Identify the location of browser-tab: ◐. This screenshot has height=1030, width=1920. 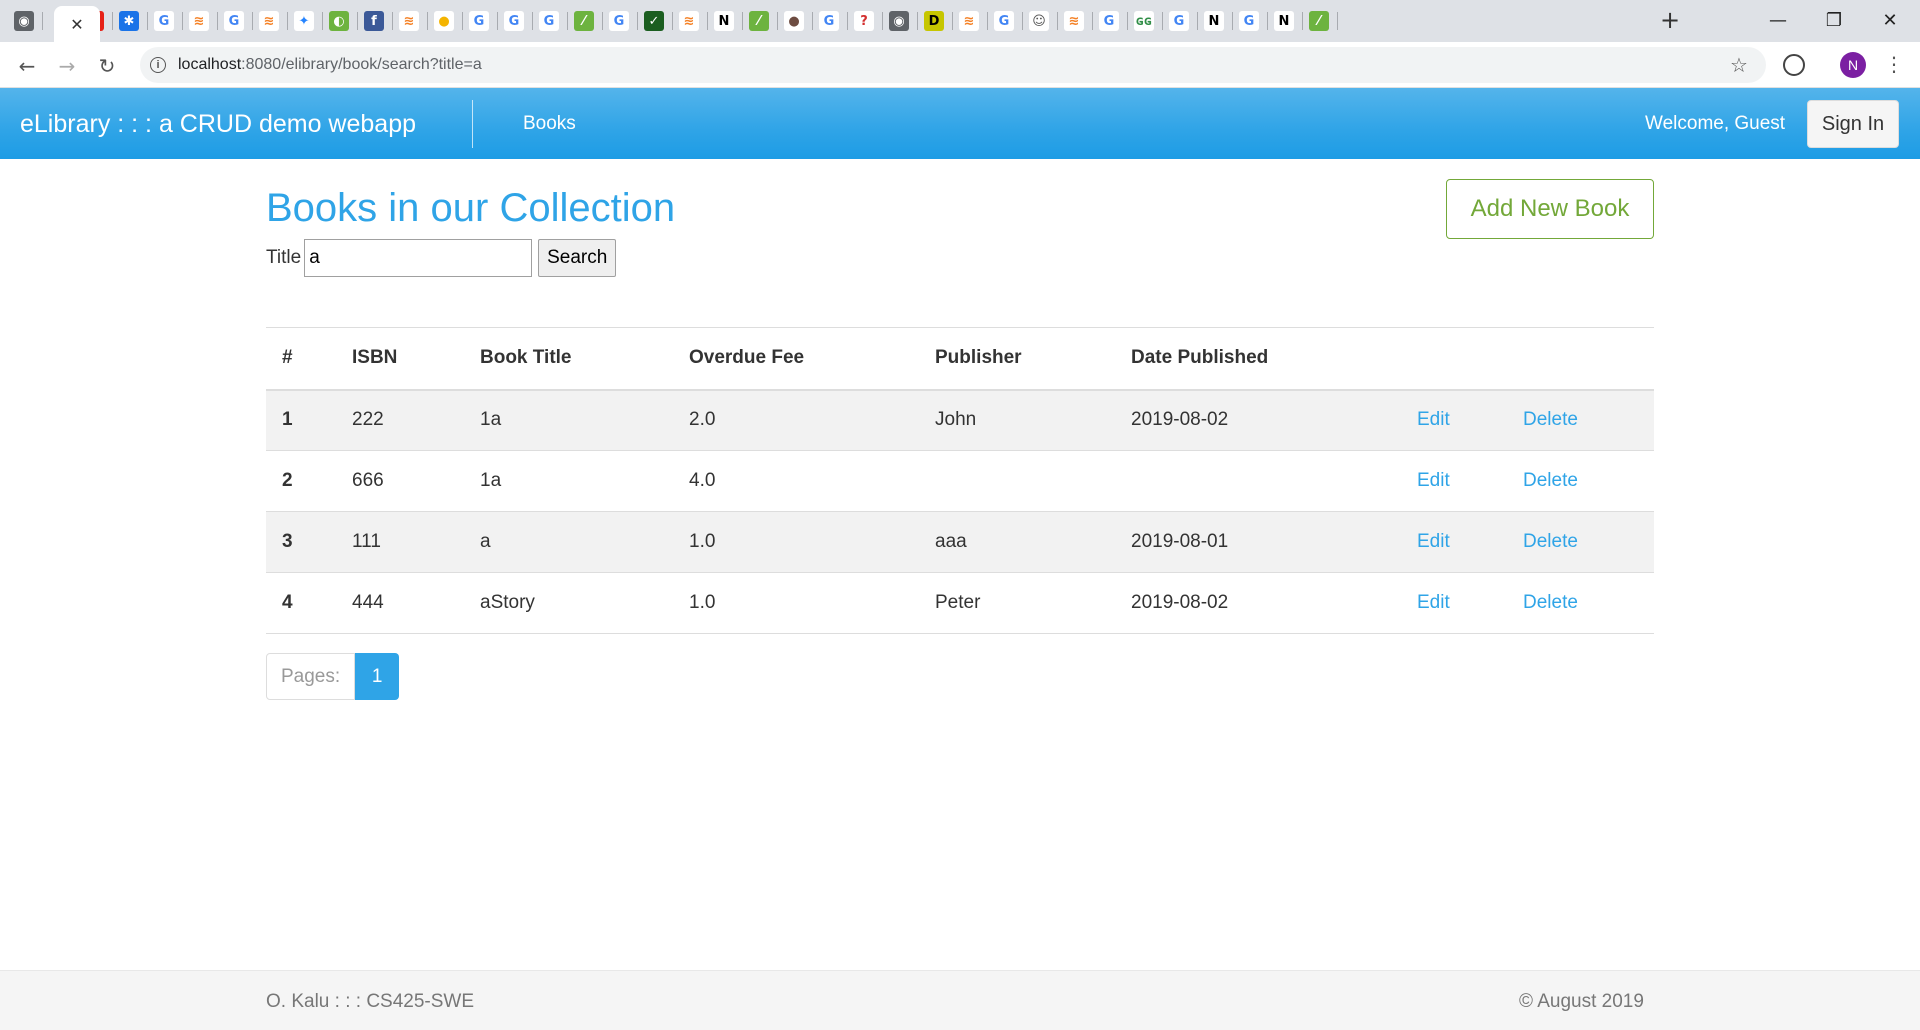
(339, 21).